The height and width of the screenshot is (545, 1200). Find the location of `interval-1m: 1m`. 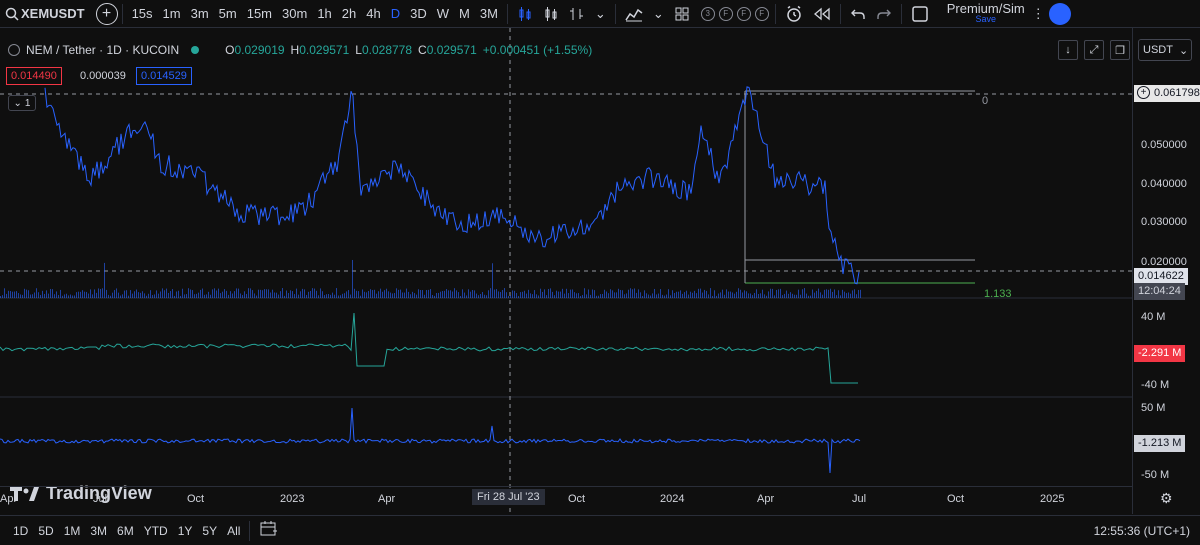

interval-1m: 1m is located at coordinates (172, 14).